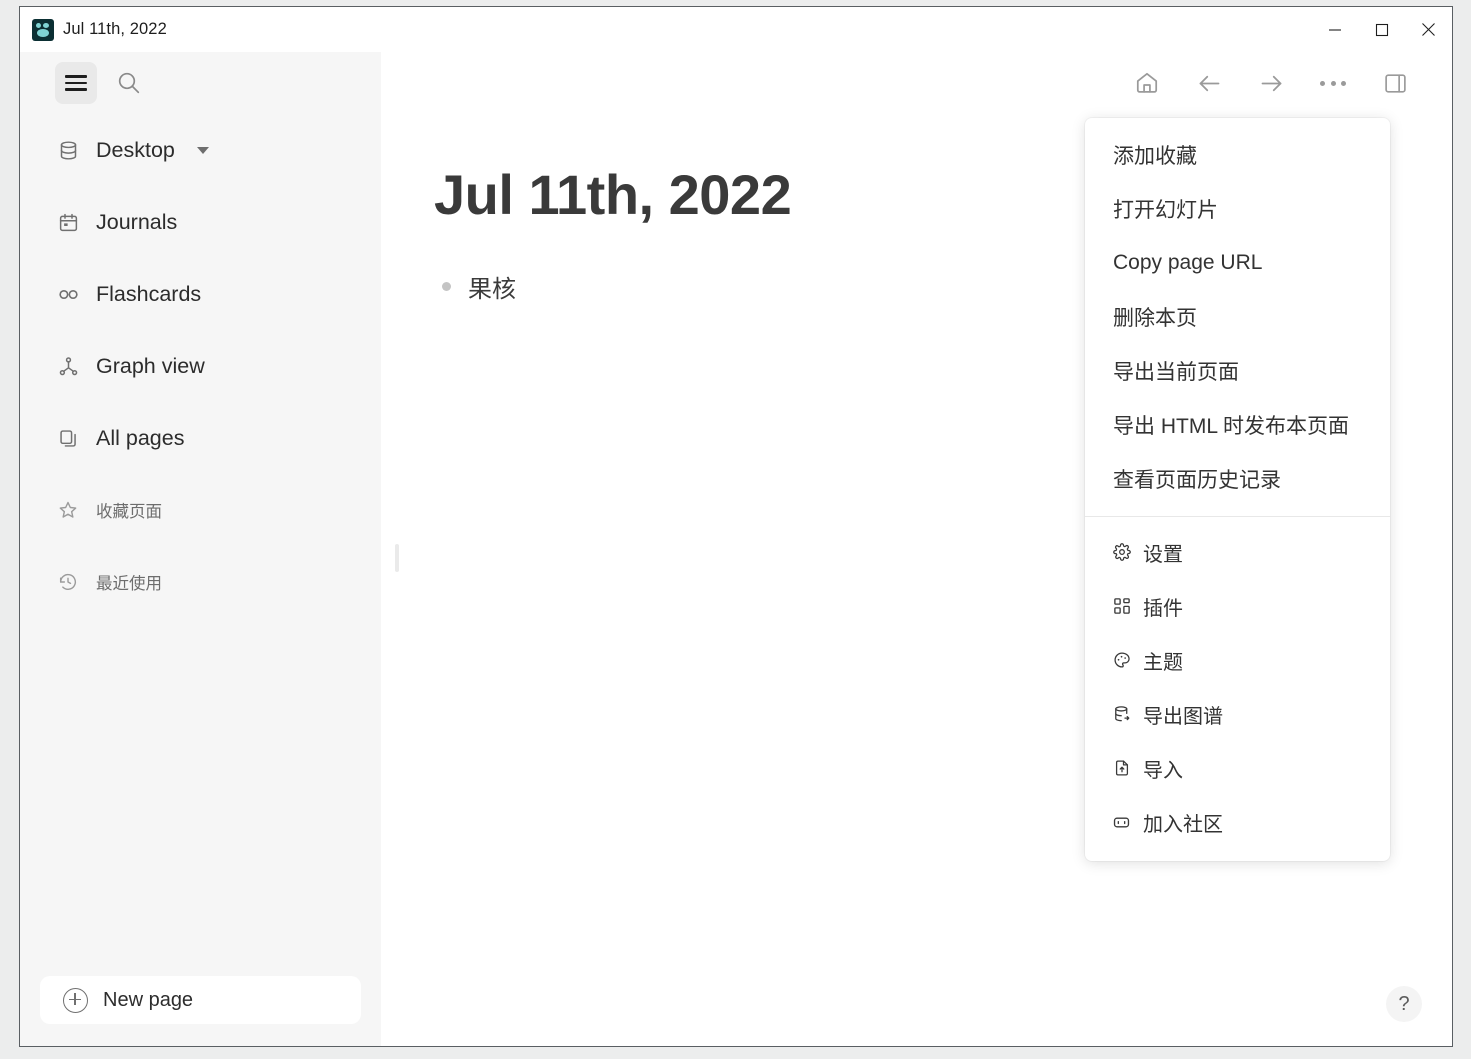  Describe the element at coordinates (68, 150) in the screenshot. I see `database-icon` at that location.